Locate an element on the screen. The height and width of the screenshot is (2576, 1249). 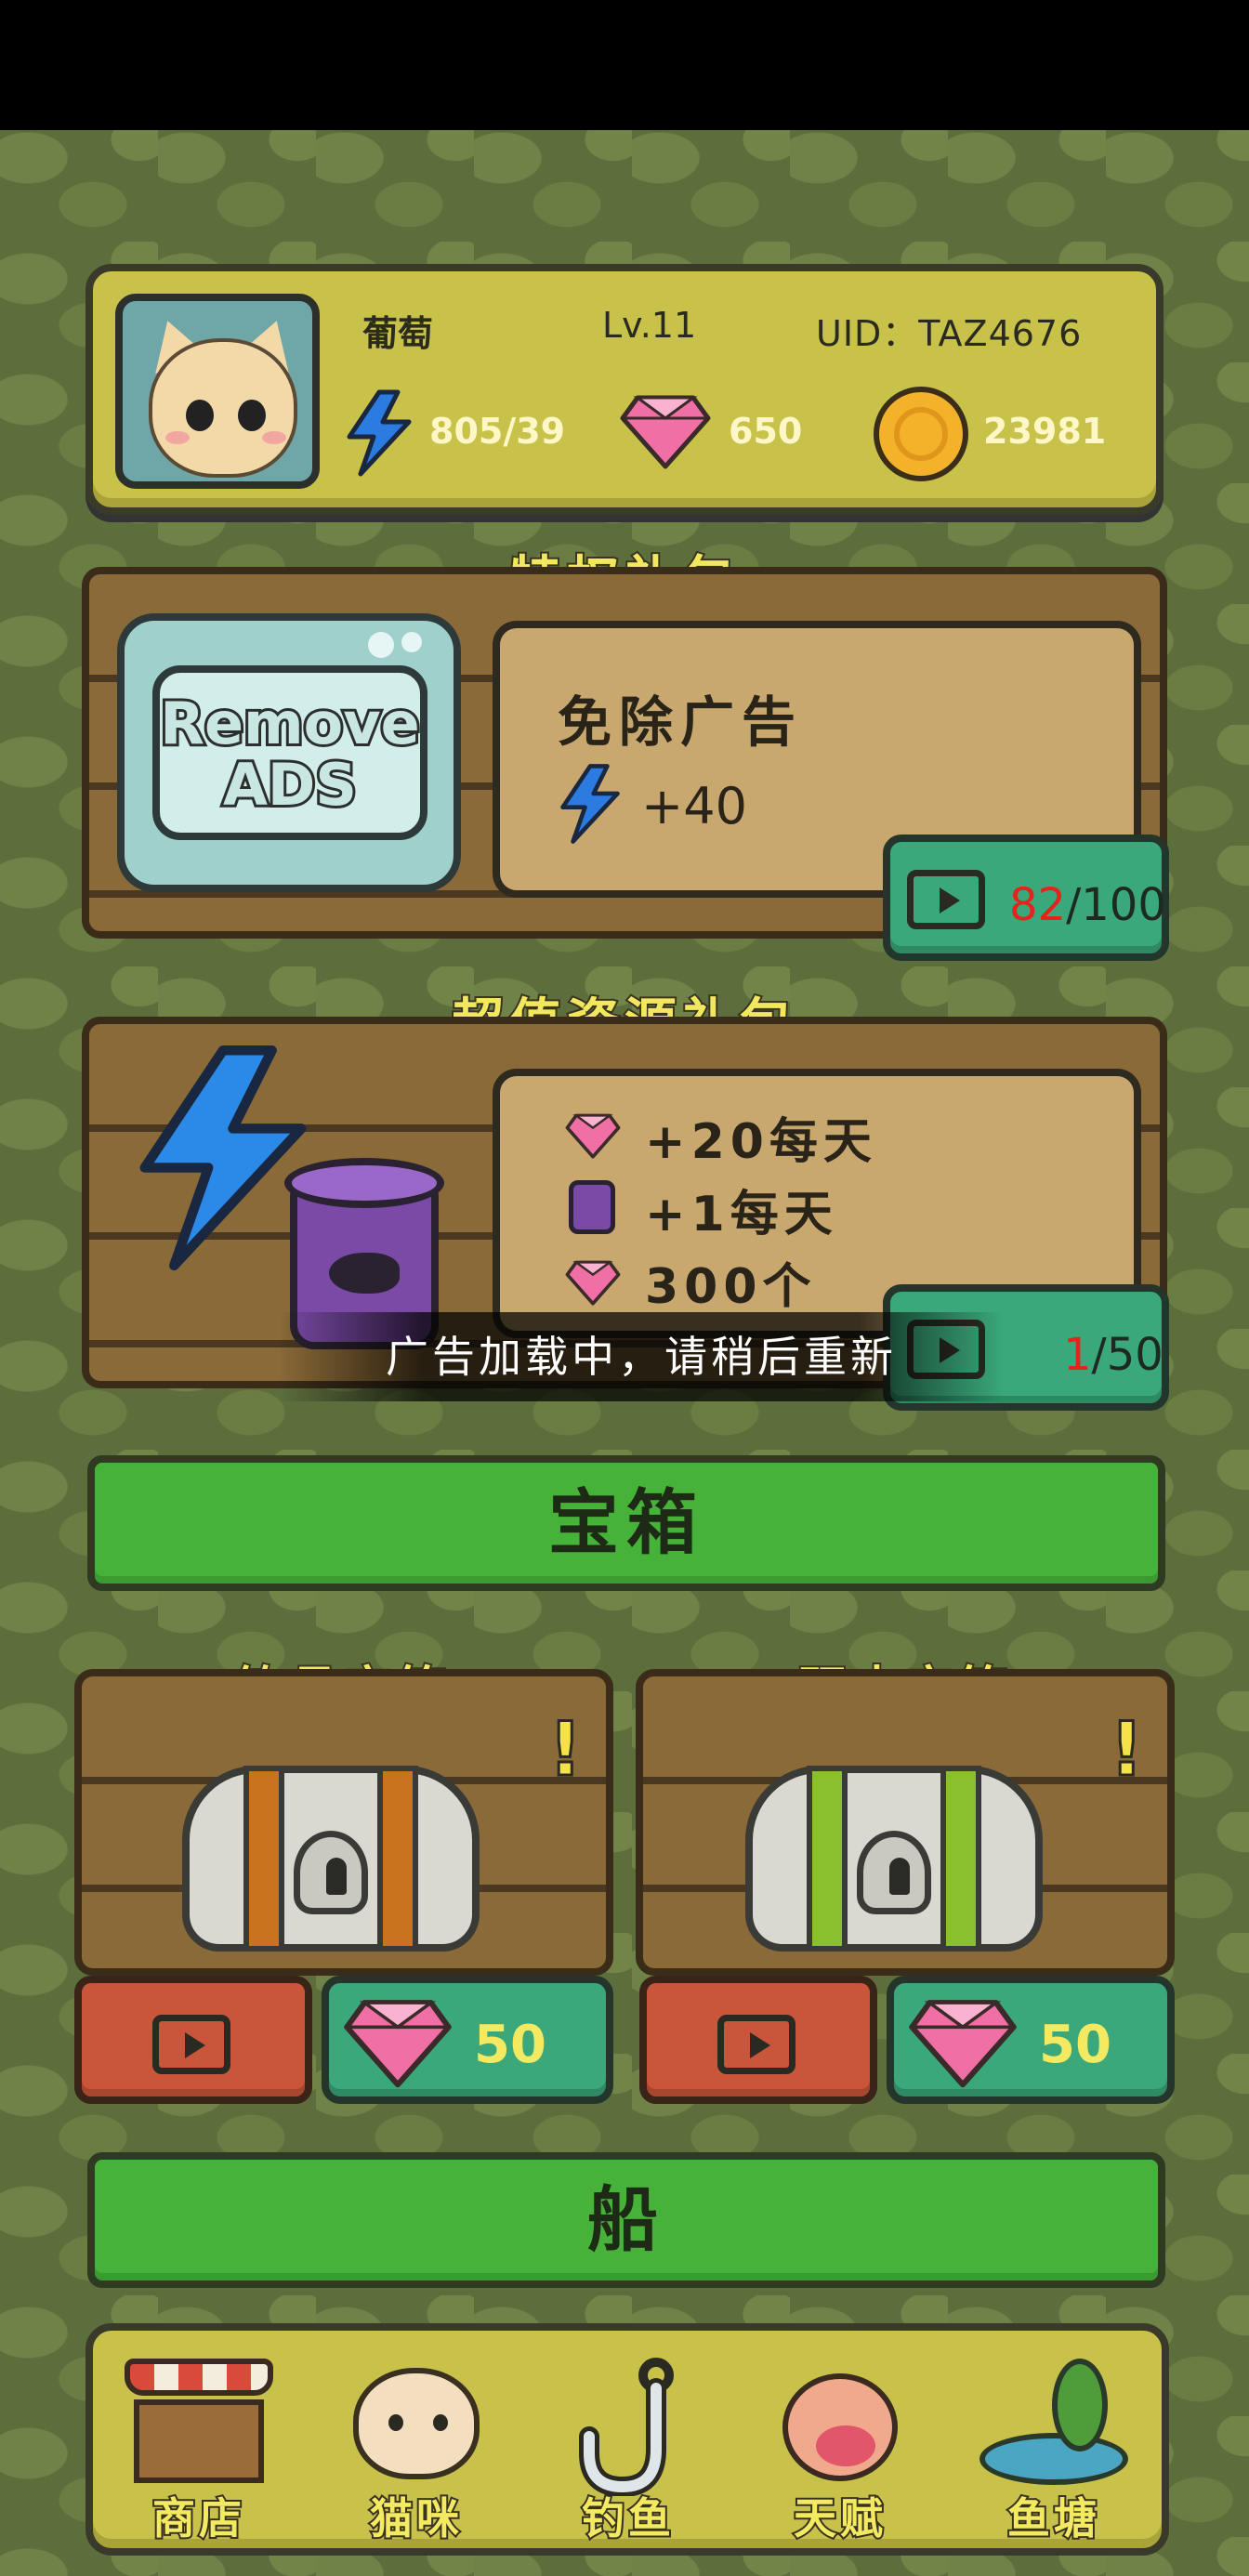
value-progress-current: 1 is located at coordinates (1077, 1355).